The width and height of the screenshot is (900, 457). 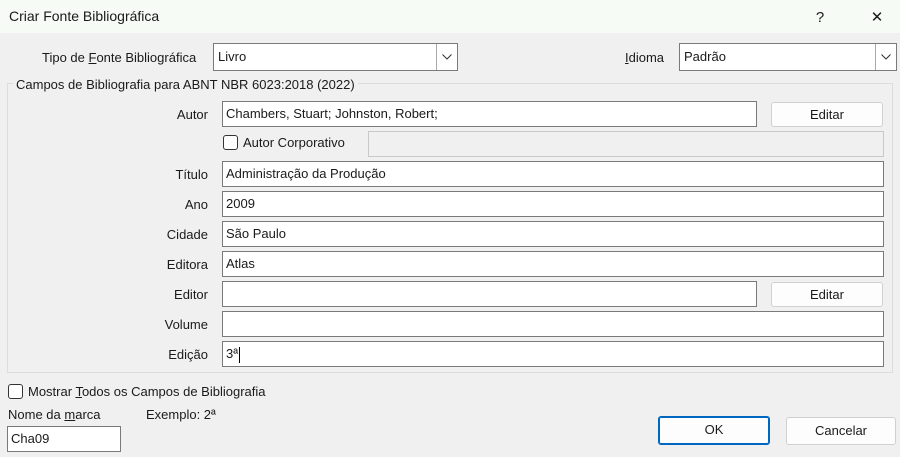 I want to click on corporate-author-label: Autor Corporativo, so click(x=294, y=142).